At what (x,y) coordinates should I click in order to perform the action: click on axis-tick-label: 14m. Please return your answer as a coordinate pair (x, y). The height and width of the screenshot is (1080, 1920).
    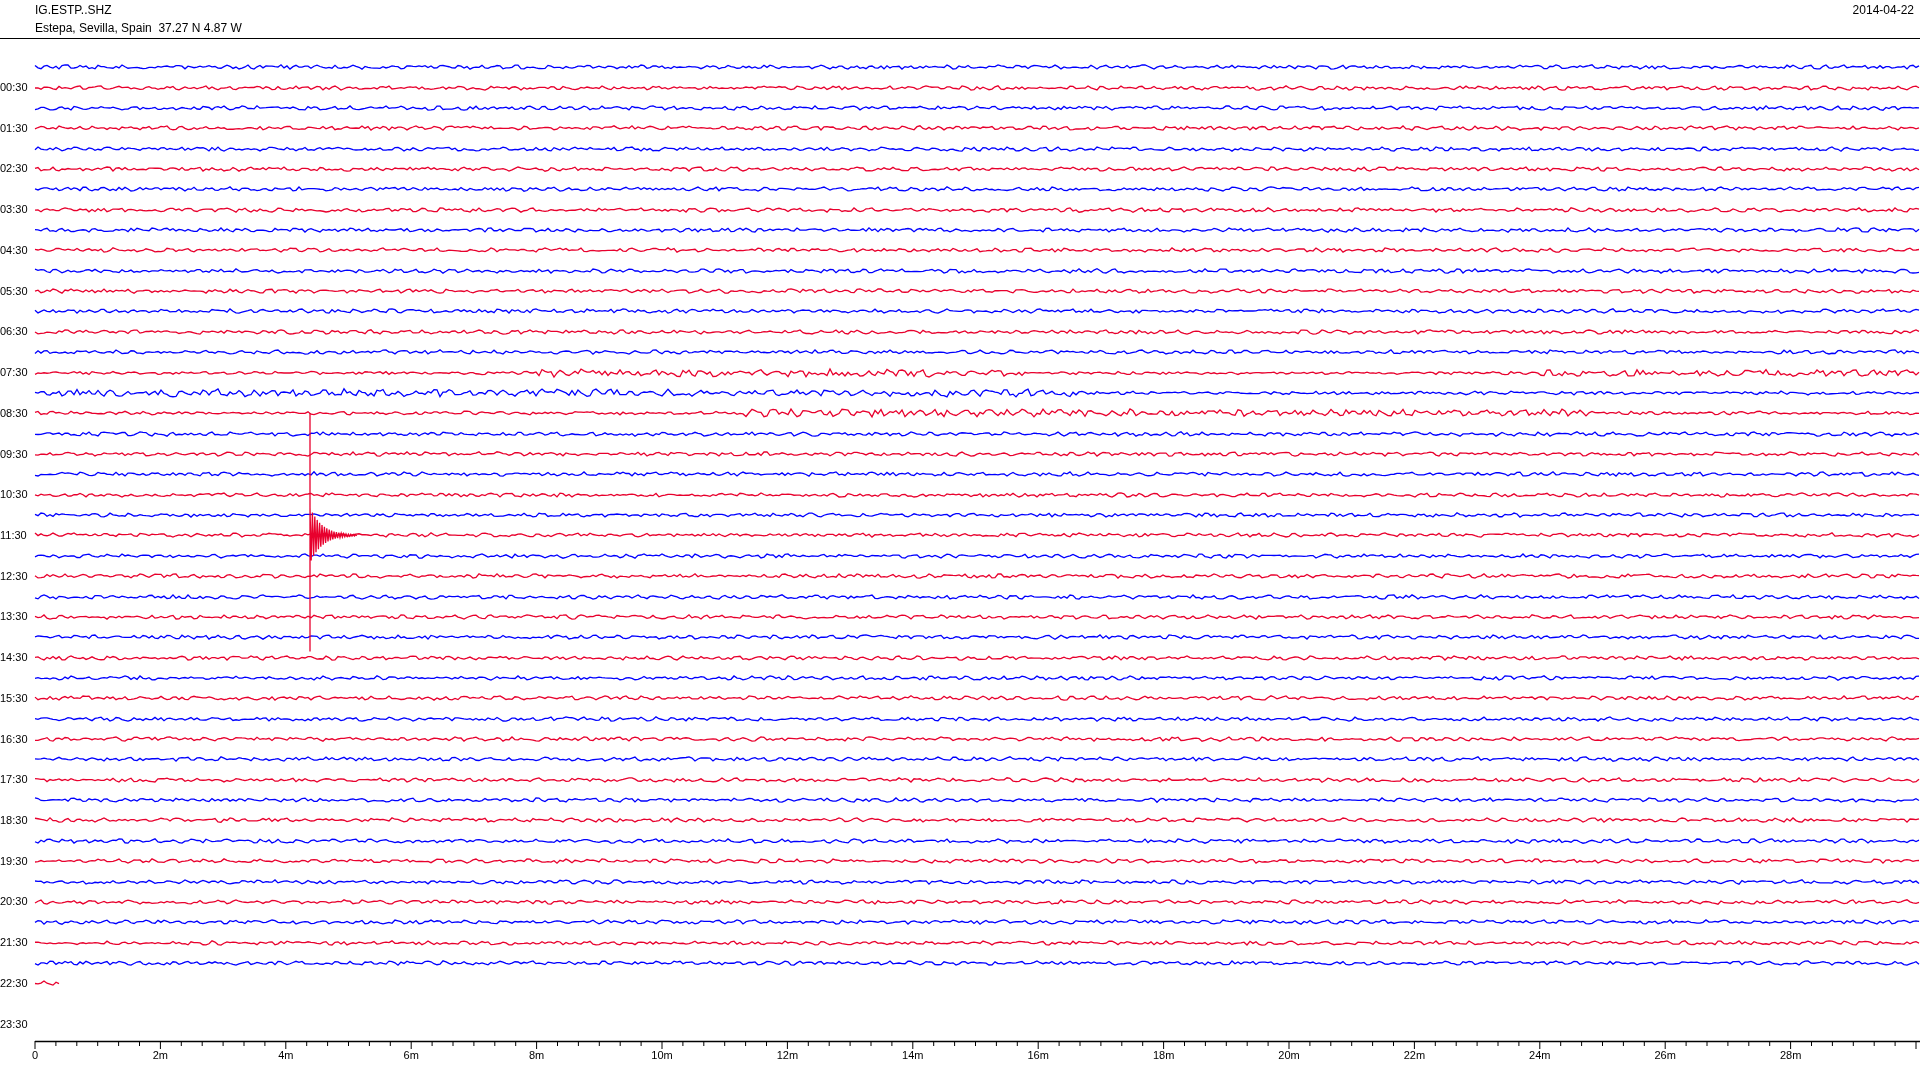
    Looking at the image, I should click on (913, 1056).